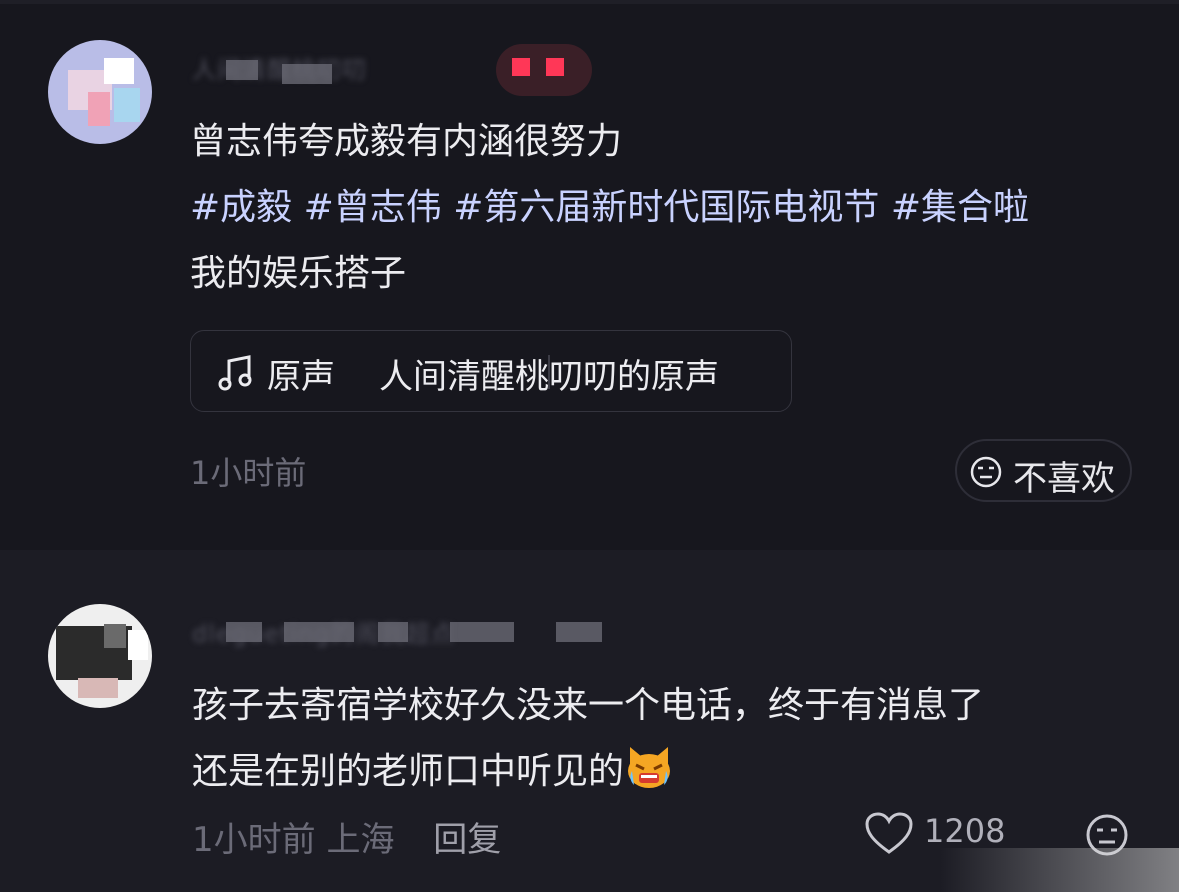  I want to click on dislike-button: 不喜欢, so click(1043, 470).